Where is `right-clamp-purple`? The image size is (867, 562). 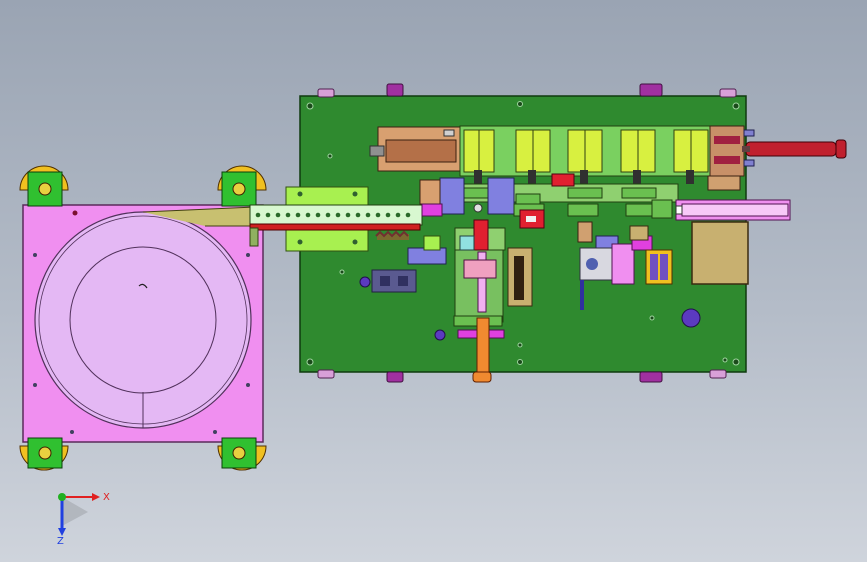
right-clamp-purple is located at coordinates (659, 267).